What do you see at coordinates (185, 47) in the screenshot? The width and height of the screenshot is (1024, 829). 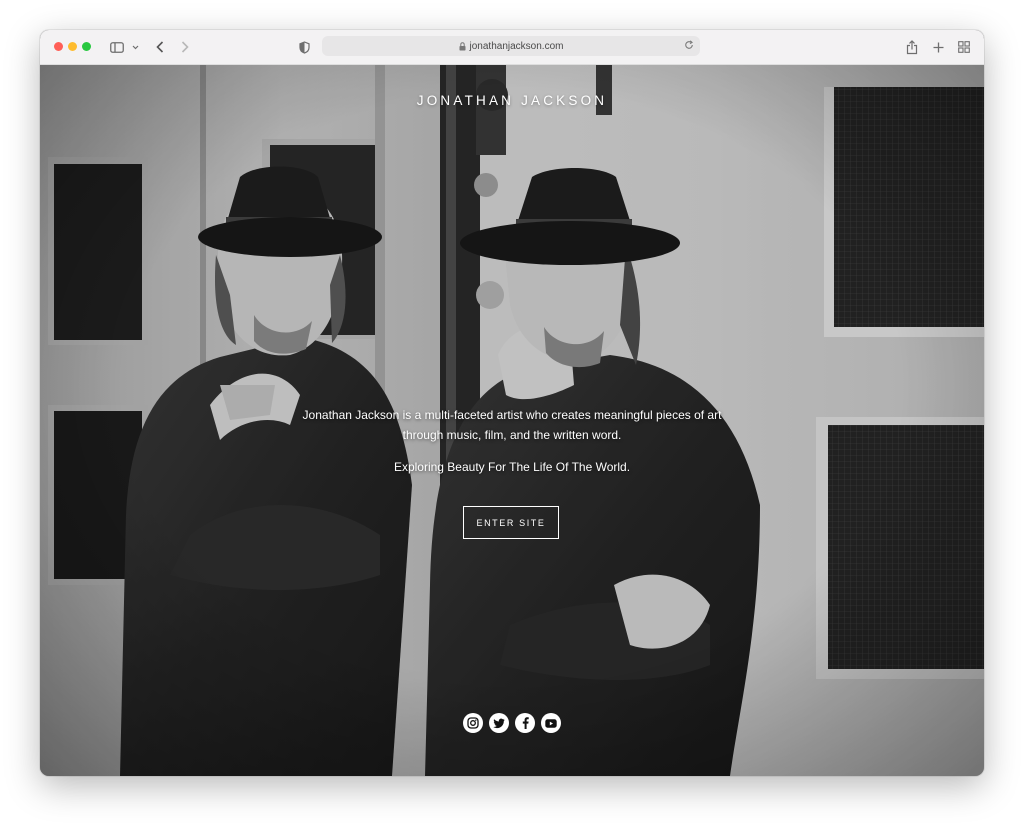 I see `forward-icon` at bounding box center [185, 47].